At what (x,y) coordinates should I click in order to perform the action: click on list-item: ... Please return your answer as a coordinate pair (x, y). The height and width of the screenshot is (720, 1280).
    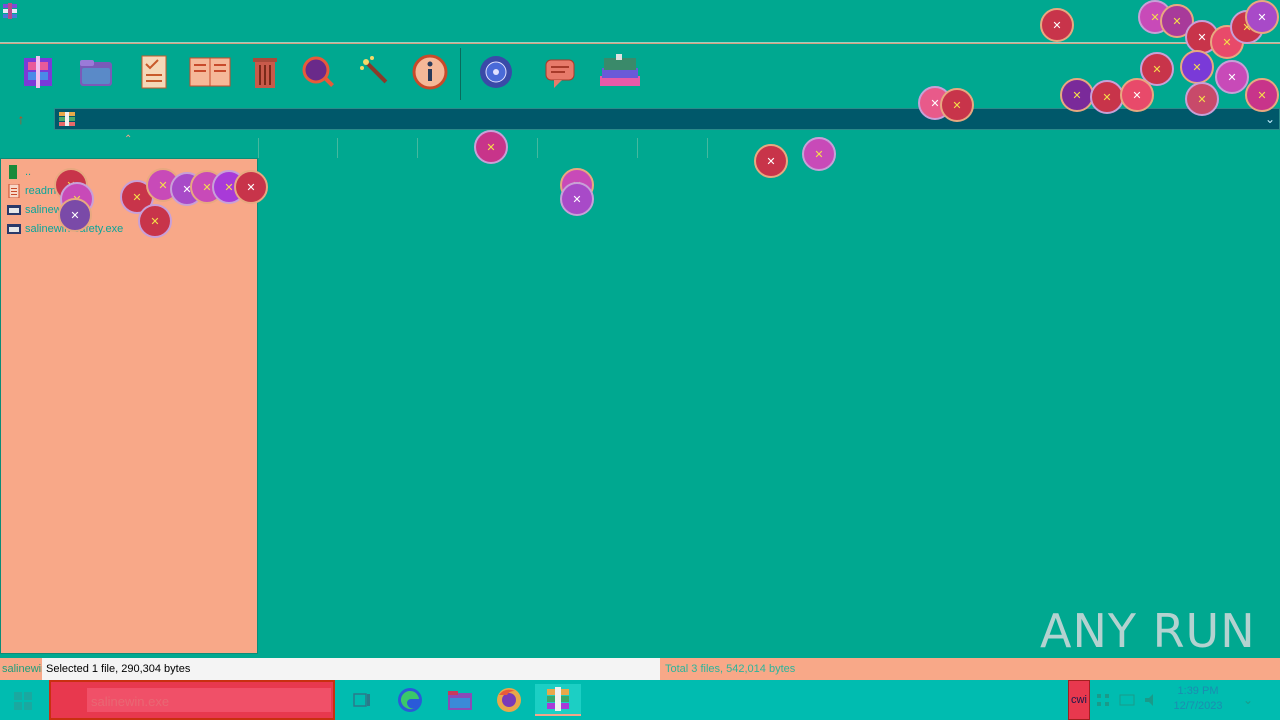
    Looking at the image, I should click on (19, 172).